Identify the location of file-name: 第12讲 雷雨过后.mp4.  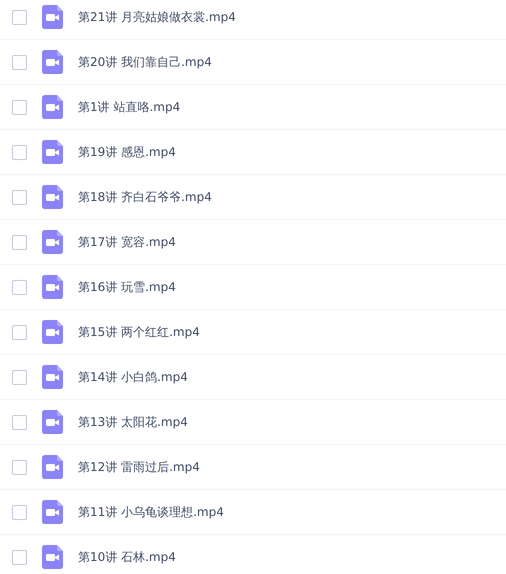
(139, 467).